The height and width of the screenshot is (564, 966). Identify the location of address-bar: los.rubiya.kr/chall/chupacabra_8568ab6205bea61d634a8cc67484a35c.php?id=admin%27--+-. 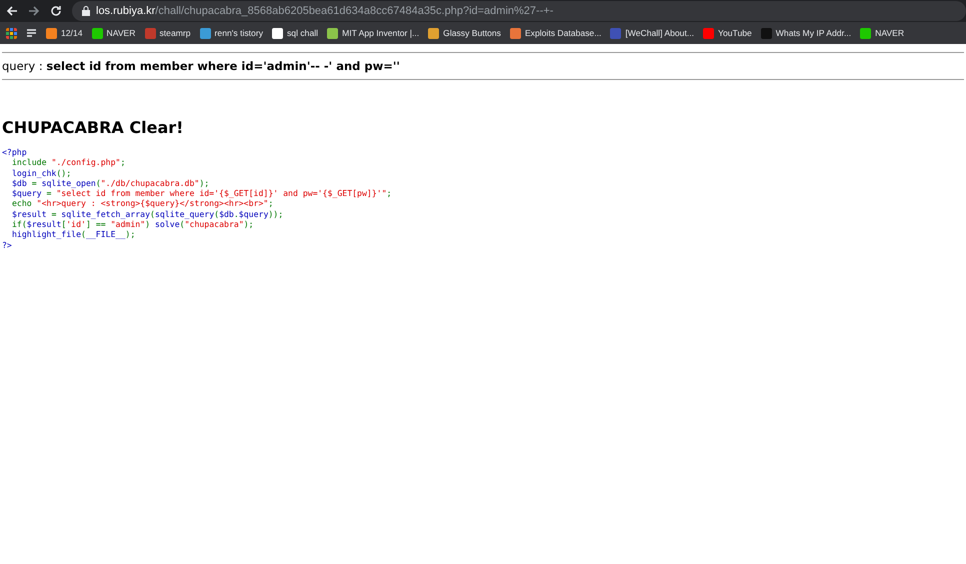
(519, 11).